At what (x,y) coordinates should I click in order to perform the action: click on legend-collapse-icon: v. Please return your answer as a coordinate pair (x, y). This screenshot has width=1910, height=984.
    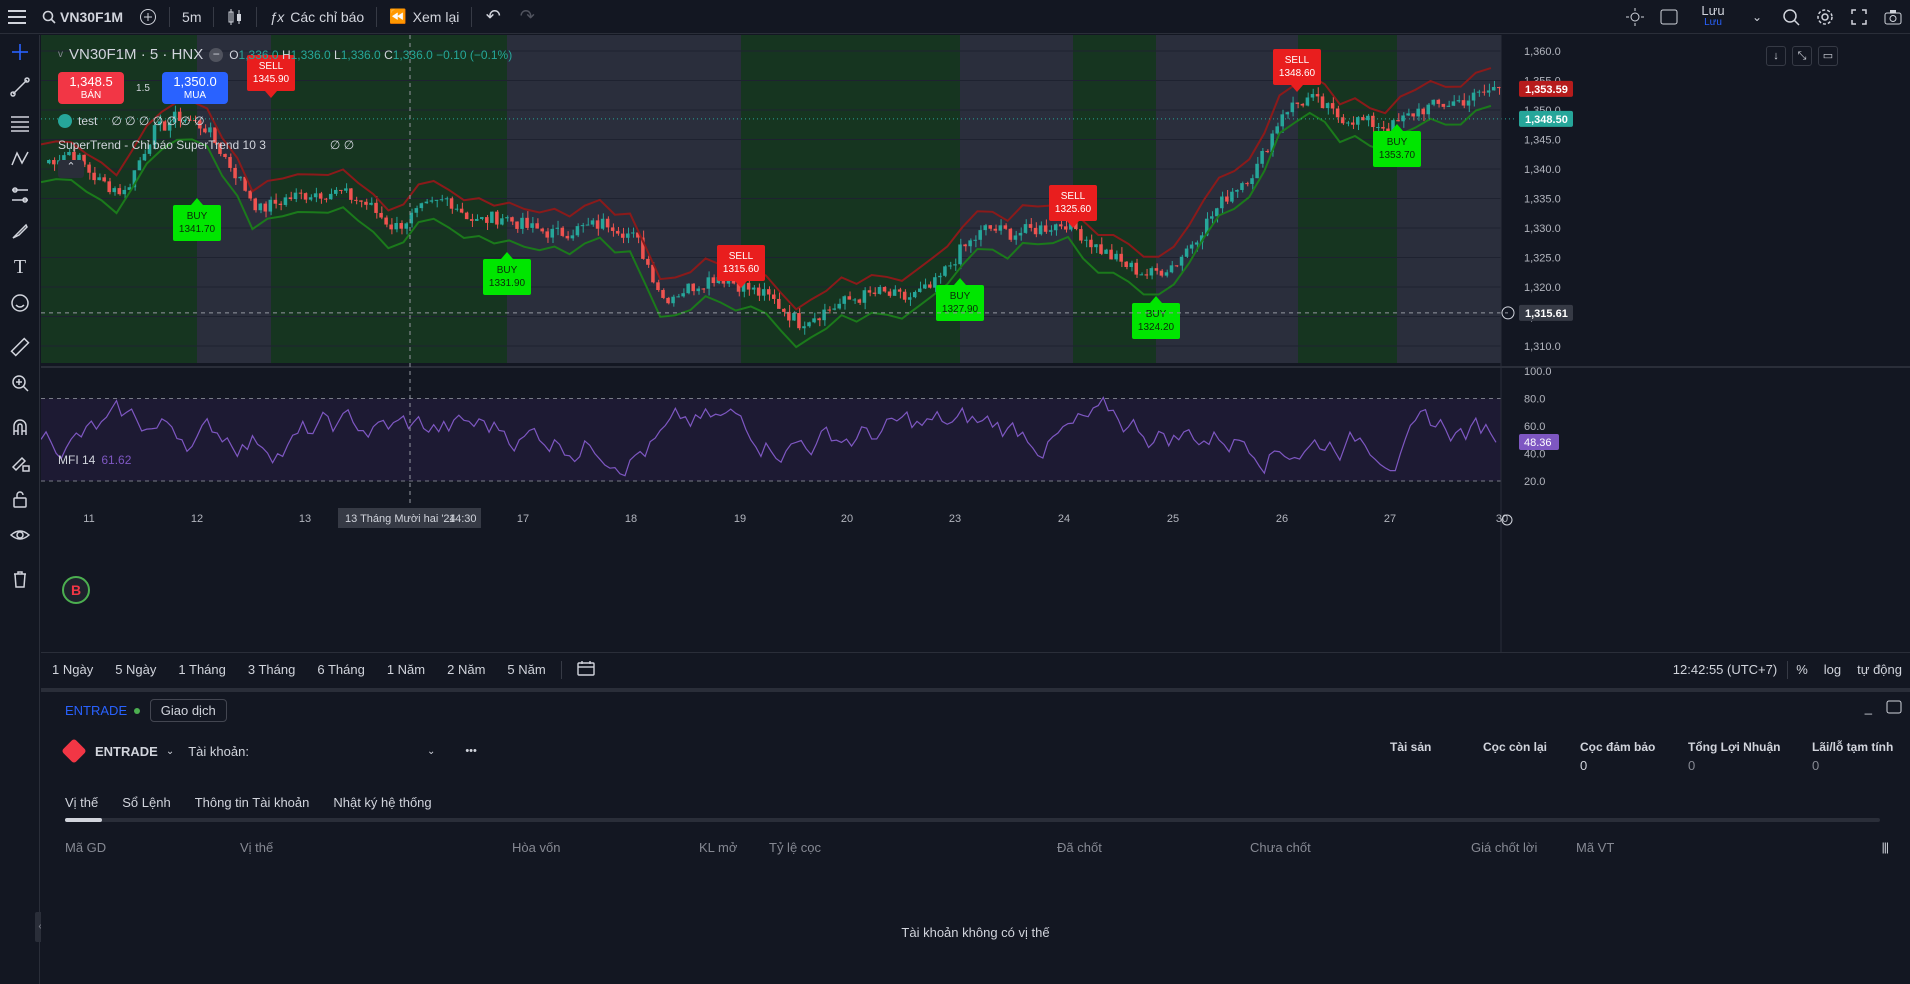
    Looking at the image, I should click on (60, 54).